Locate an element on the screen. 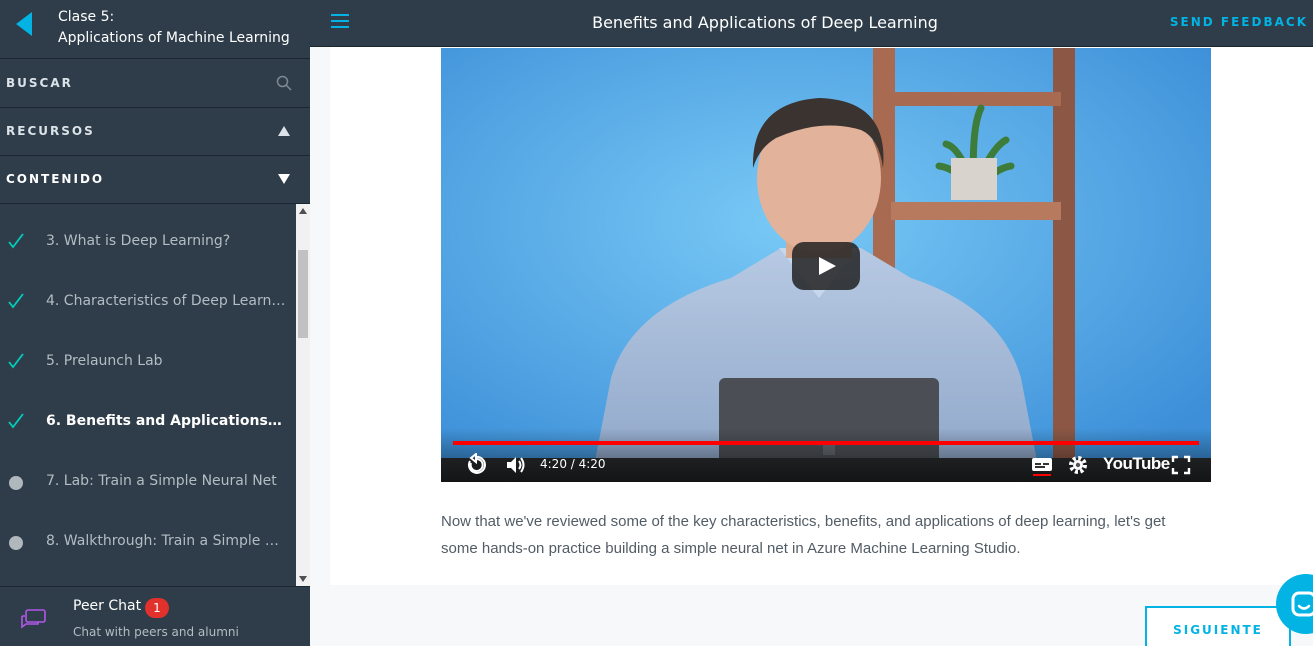 The width and height of the screenshot is (1313, 646). triangle-up-icon is located at coordinates (284, 131).